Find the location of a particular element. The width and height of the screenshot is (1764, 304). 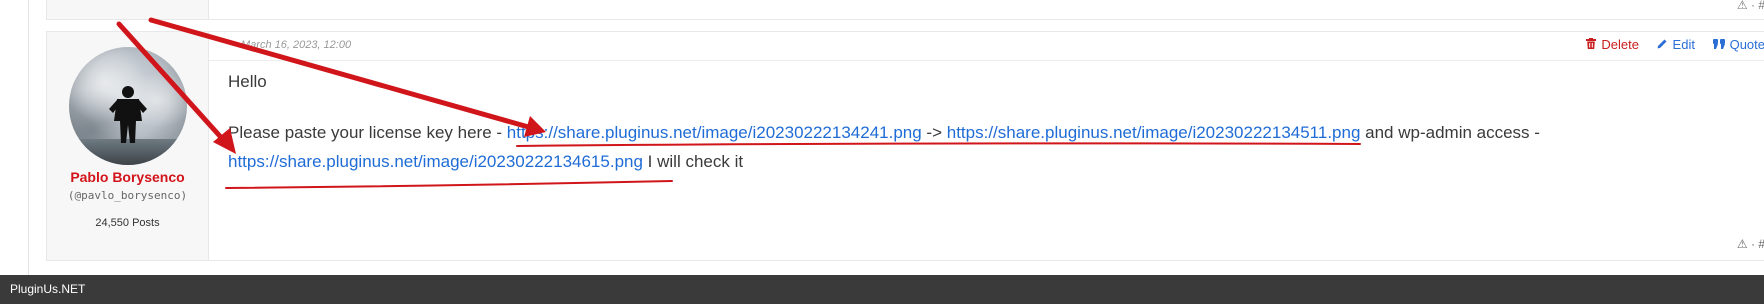

post-date: March 16, 2023, 12:00 is located at coordinates (296, 45).